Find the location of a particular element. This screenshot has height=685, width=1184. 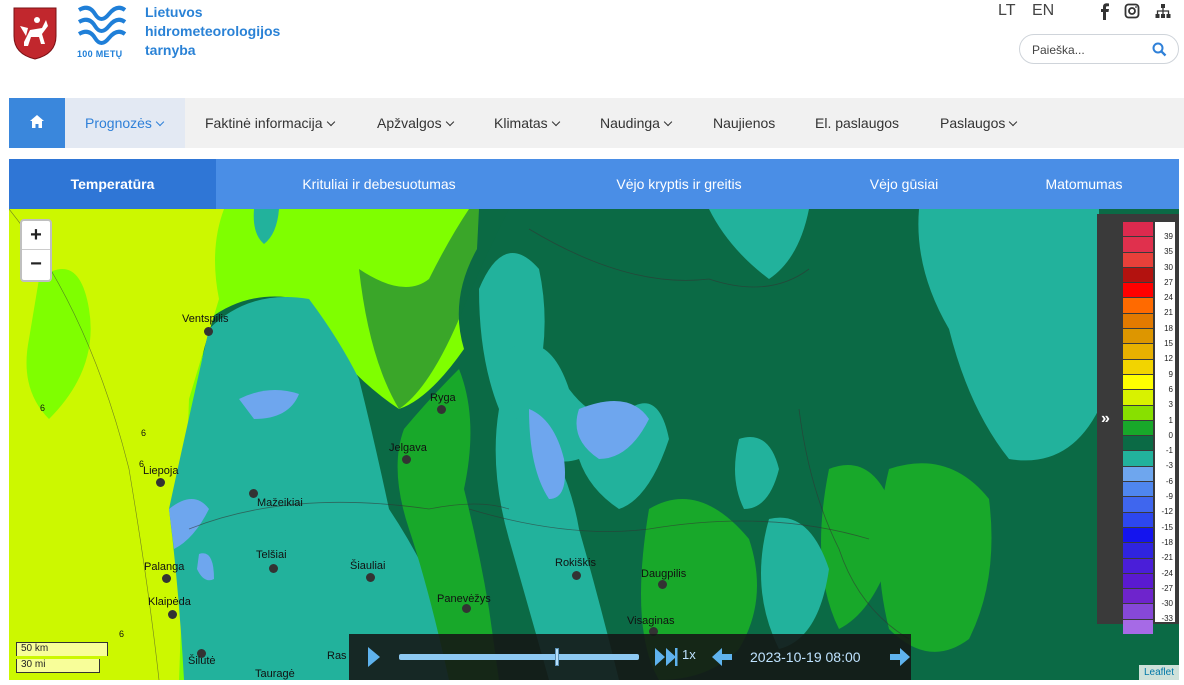

legend-label: -12 is located at coordinates (1167, 512).